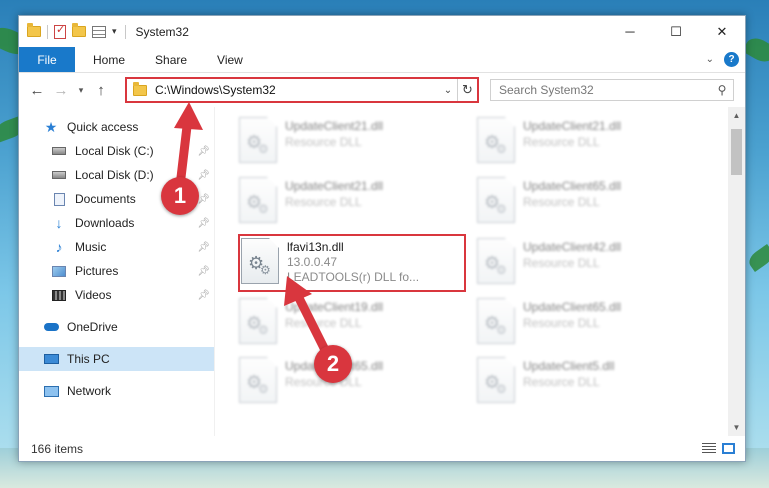 The height and width of the screenshot is (488, 769). I want to click on forward-arrow-icon: →, so click(61, 90).